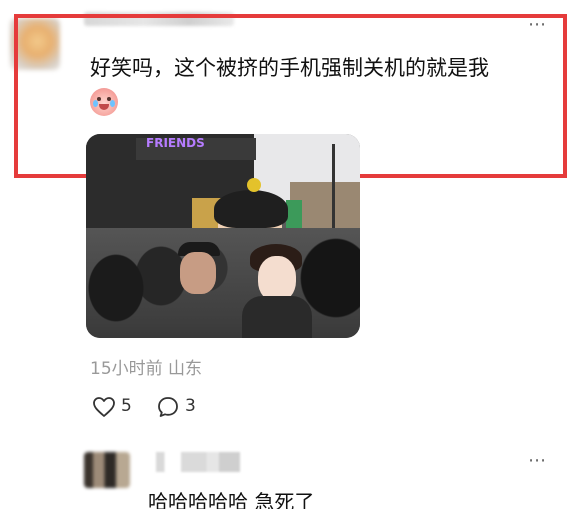 The width and height of the screenshot is (576, 509). What do you see at coordinates (289, 68) in the screenshot?
I see `comment-text: 好笑吗，这个被挤的手机强制关机的就是我` at bounding box center [289, 68].